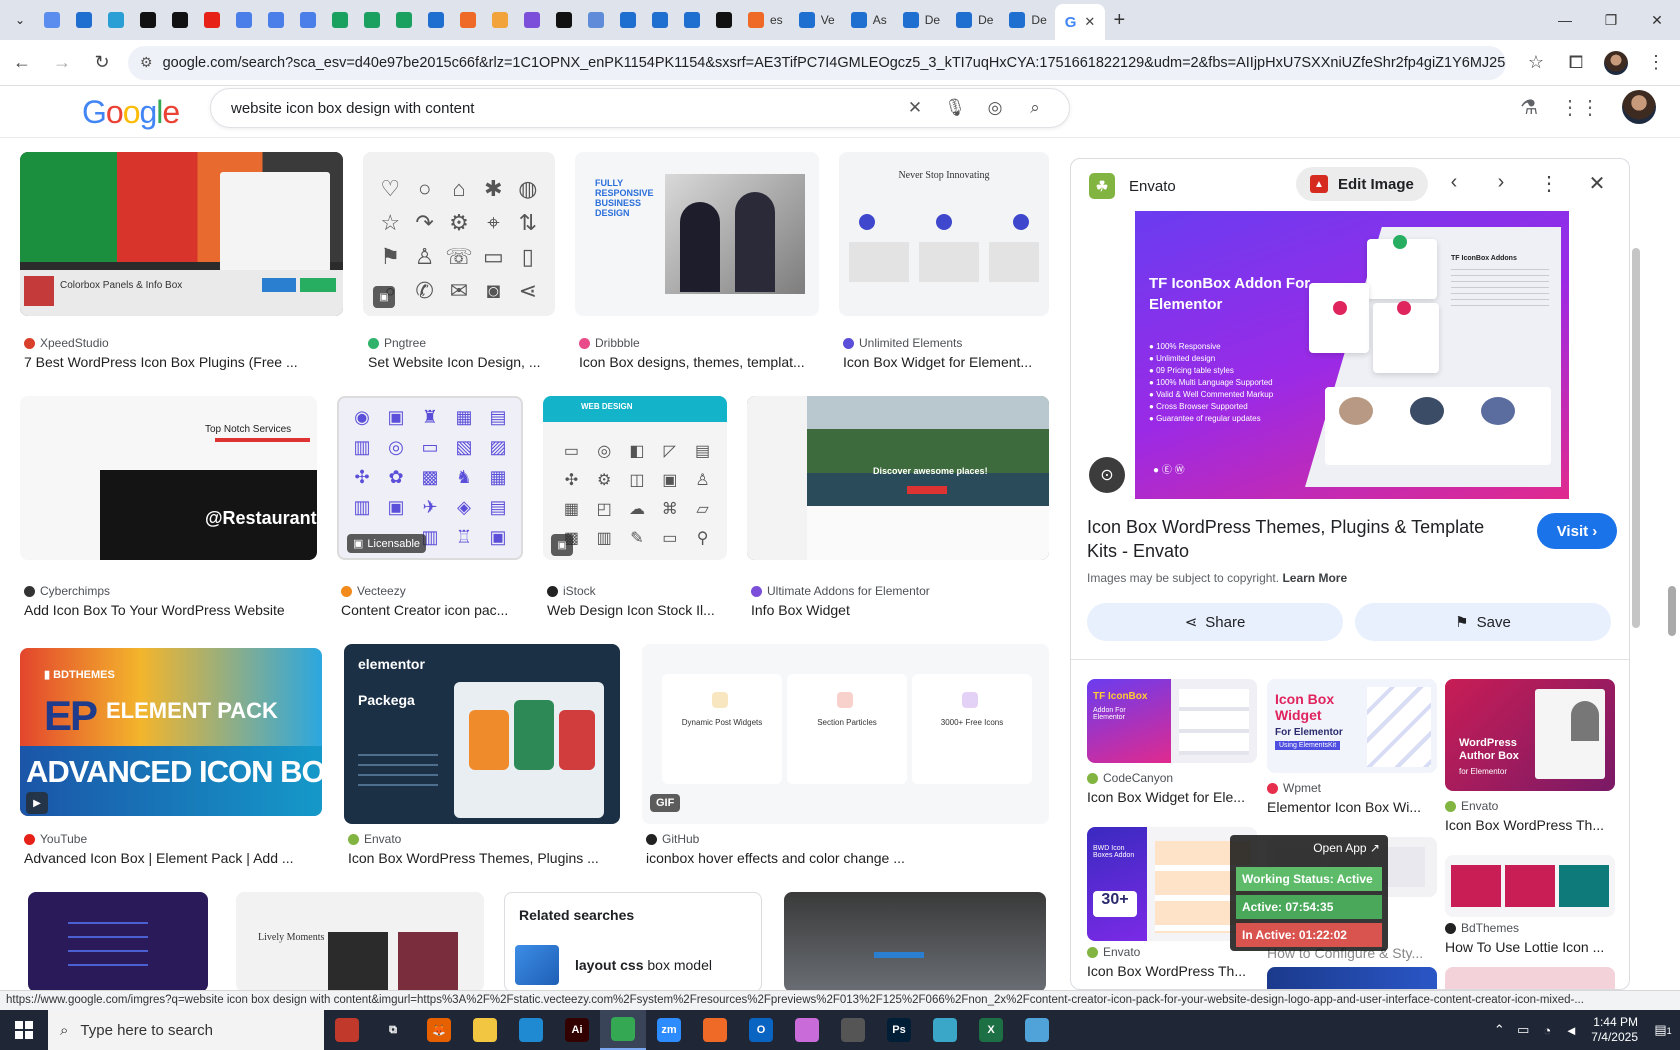  Describe the element at coordinates (1597, 183) in the screenshot. I see `close-panel-button: ✕` at that location.